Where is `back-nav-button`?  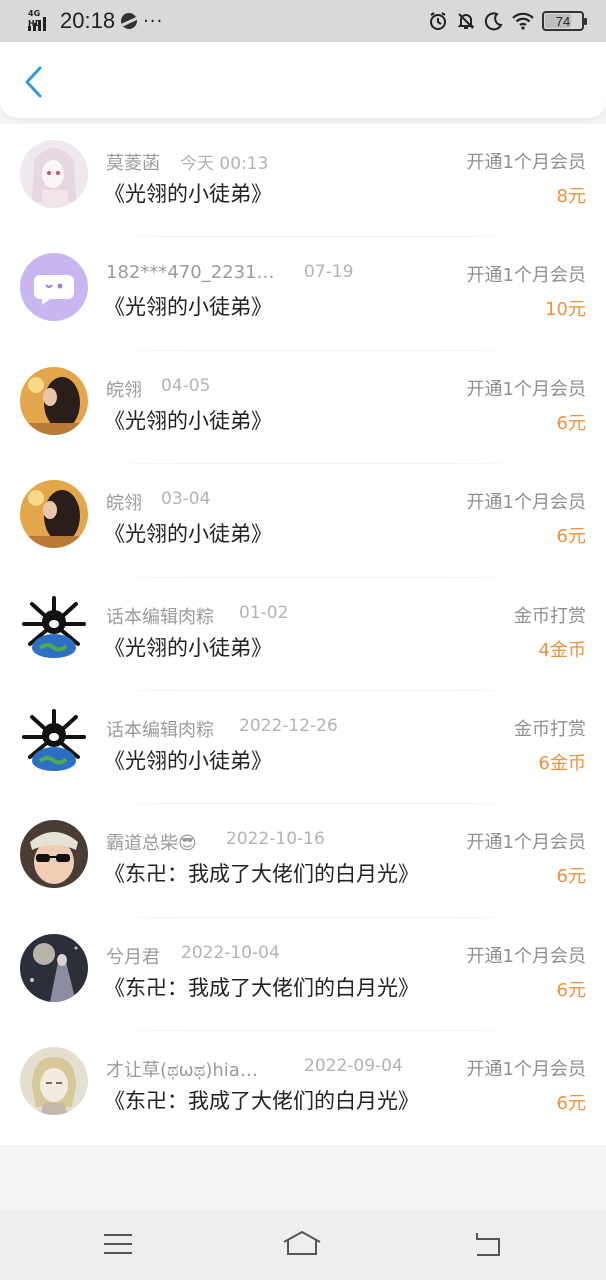 back-nav-button is located at coordinates (487, 1244).